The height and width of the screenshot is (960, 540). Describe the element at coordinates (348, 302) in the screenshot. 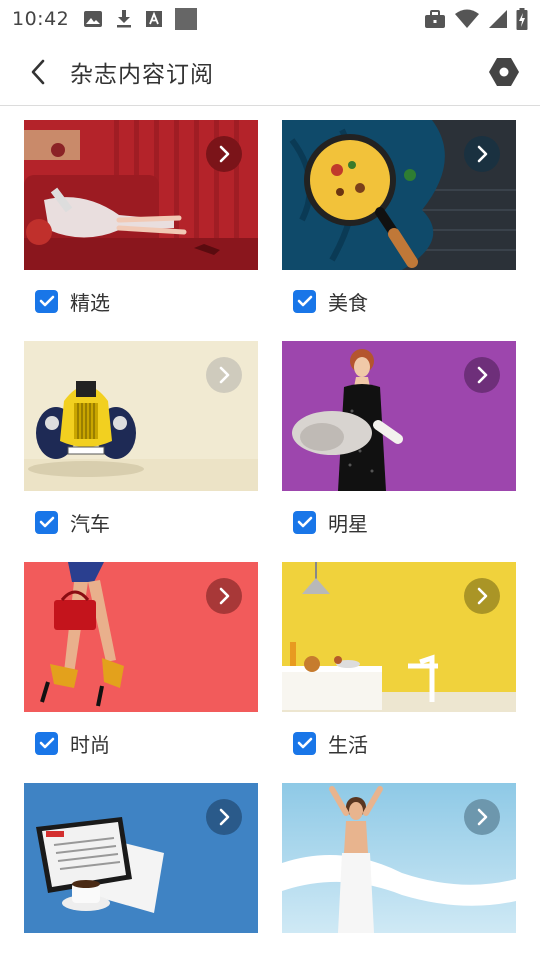

I see `category-label: 美食` at that location.